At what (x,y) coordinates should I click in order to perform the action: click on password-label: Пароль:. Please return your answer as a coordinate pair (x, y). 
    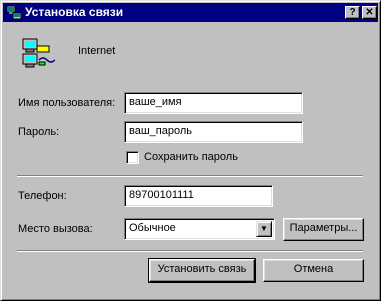
    Looking at the image, I should click on (39, 132).